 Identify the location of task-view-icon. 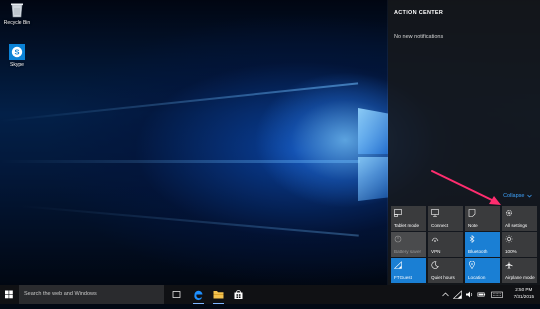
(176, 294).